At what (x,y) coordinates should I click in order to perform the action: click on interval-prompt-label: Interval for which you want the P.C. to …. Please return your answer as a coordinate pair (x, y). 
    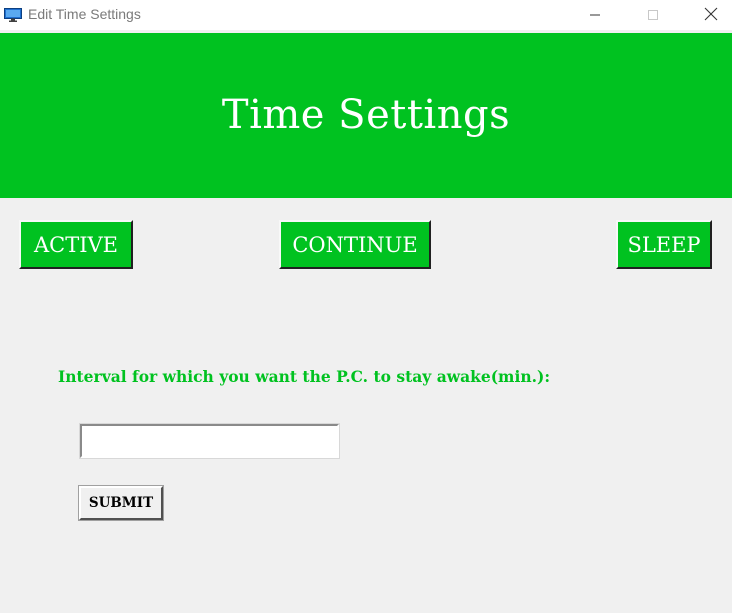
    Looking at the image, I should click on (304, 376).